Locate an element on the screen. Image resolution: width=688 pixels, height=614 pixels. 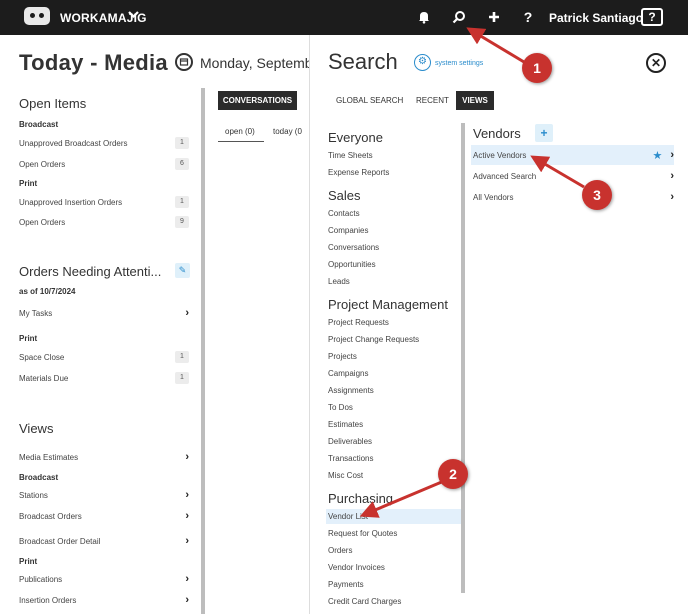
annotation-marker-3: 3 is located at coordinates (597, 195).